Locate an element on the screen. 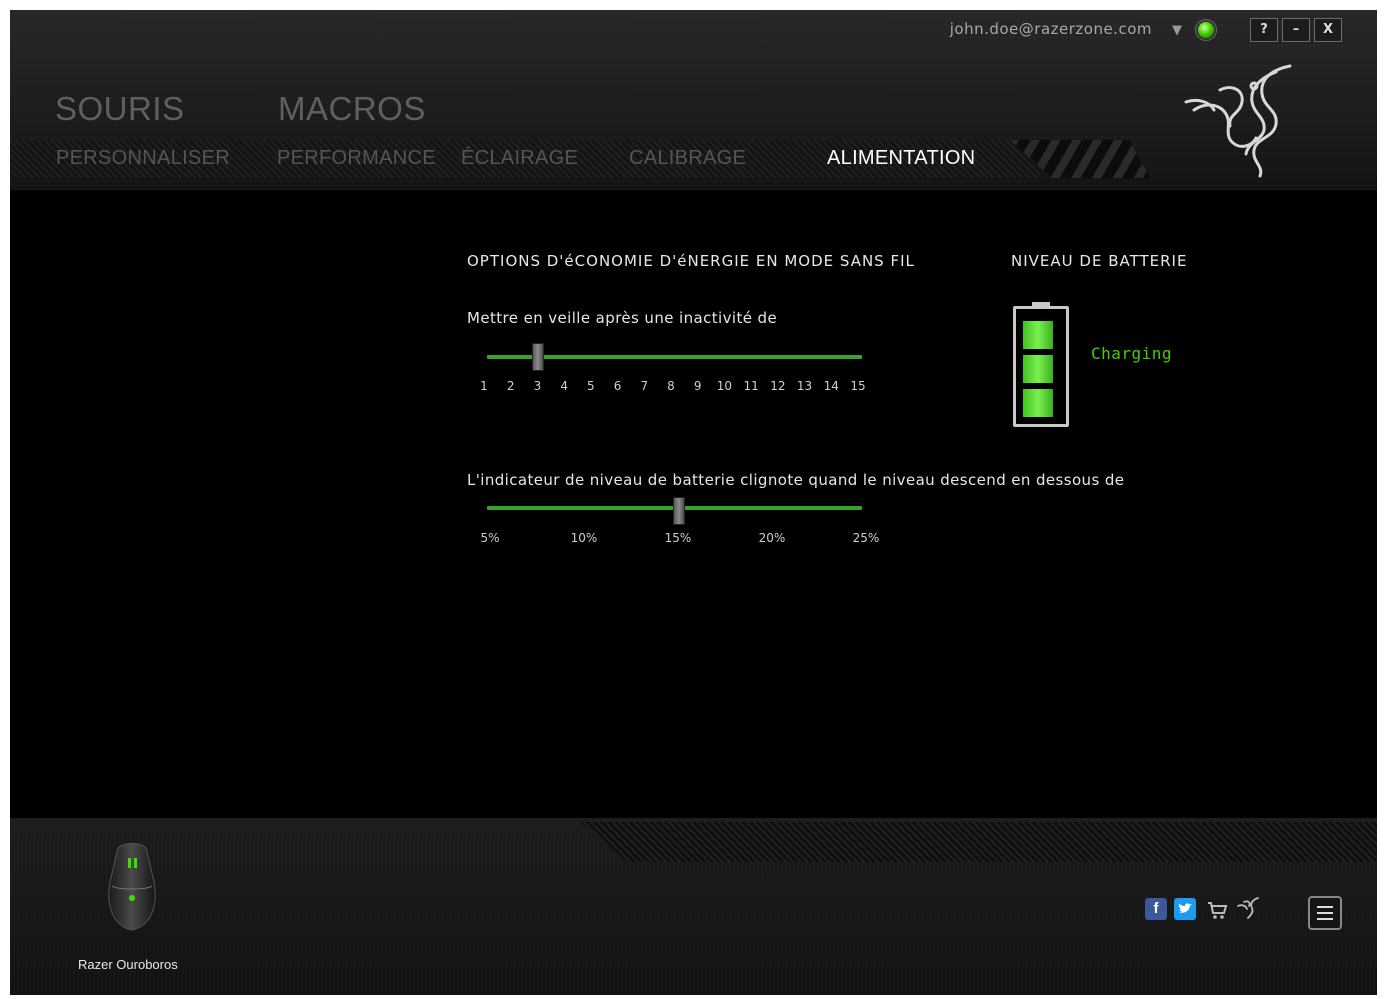 This screenshot has width=1387, height=999. footer-decoration is located at coordinates (978, 842).